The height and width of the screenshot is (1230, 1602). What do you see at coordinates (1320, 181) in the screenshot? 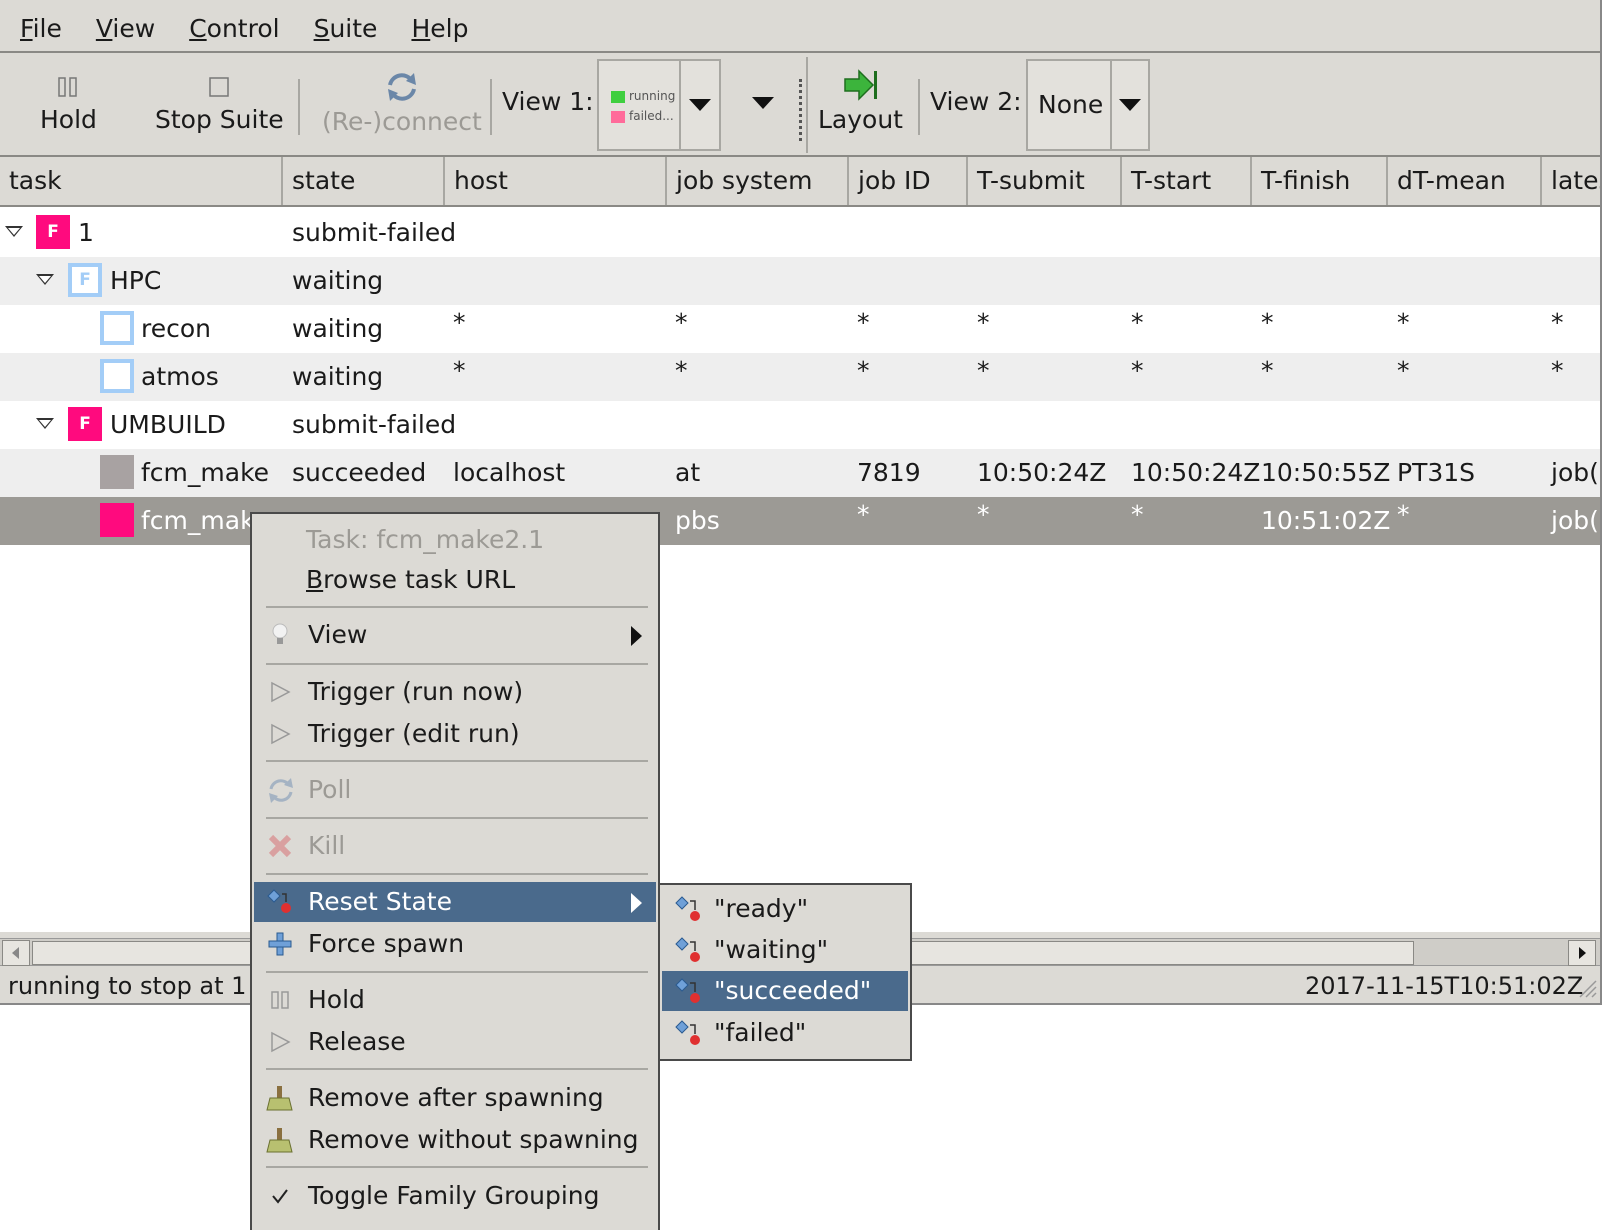
I see `column-header-t-finish: T-finish` at bounding box center [1320, 181].